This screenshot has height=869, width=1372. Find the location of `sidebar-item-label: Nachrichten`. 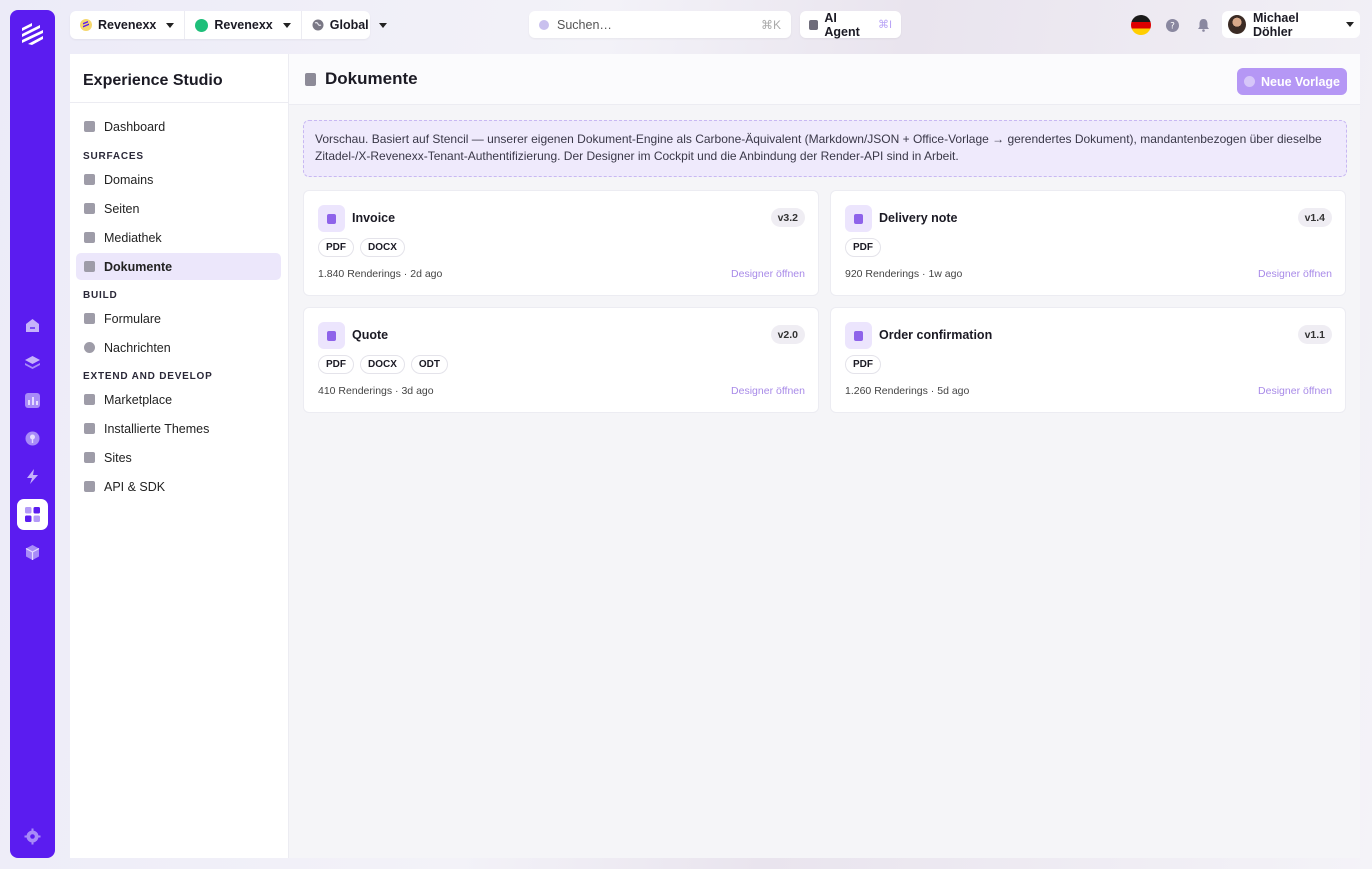

sidebar-item-label: Nachrichten is located at coordinates (137, 347).